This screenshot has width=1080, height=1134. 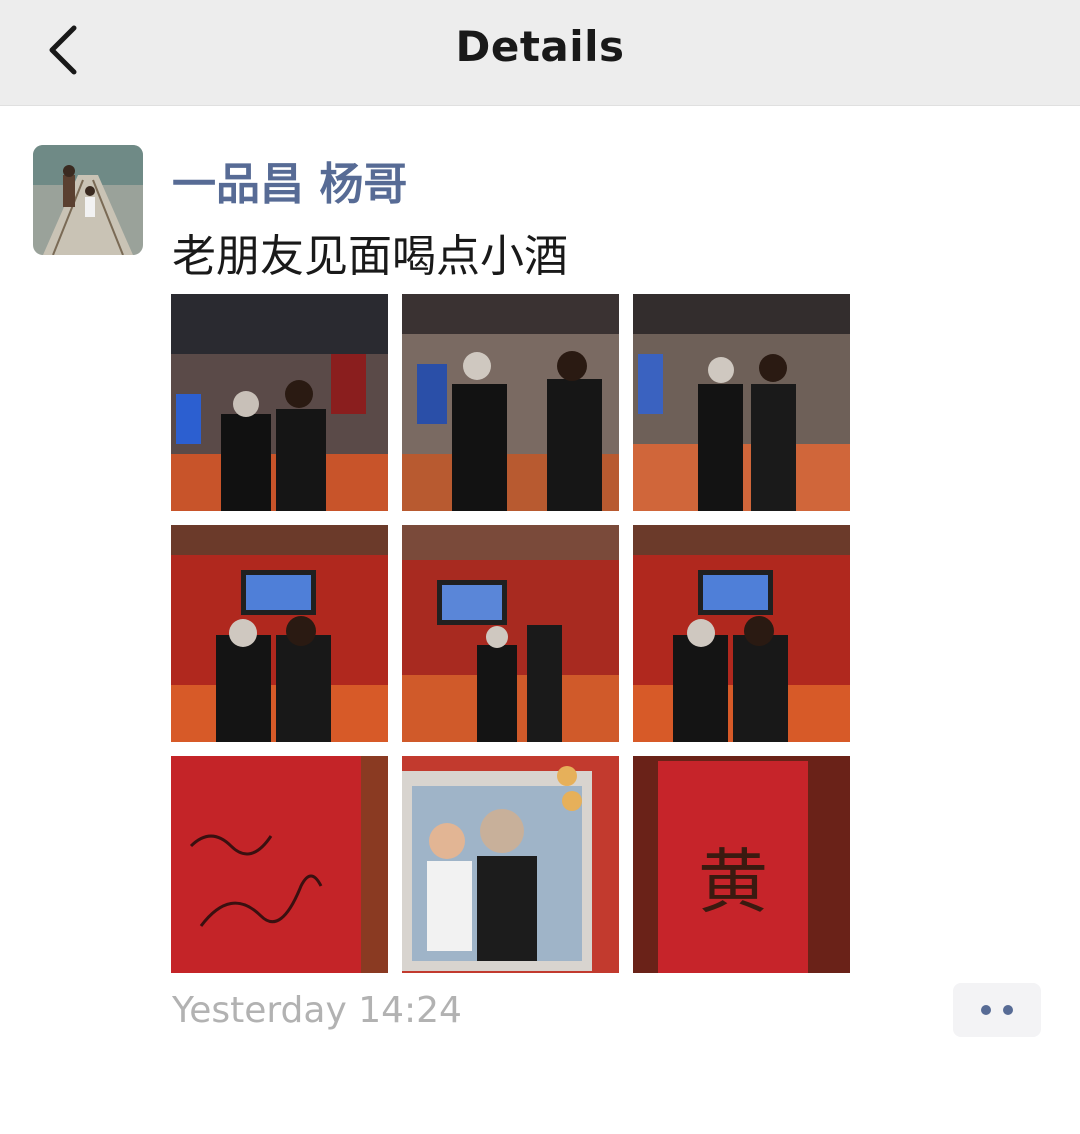 I want to click on avatar, so click(x=88, y=200).